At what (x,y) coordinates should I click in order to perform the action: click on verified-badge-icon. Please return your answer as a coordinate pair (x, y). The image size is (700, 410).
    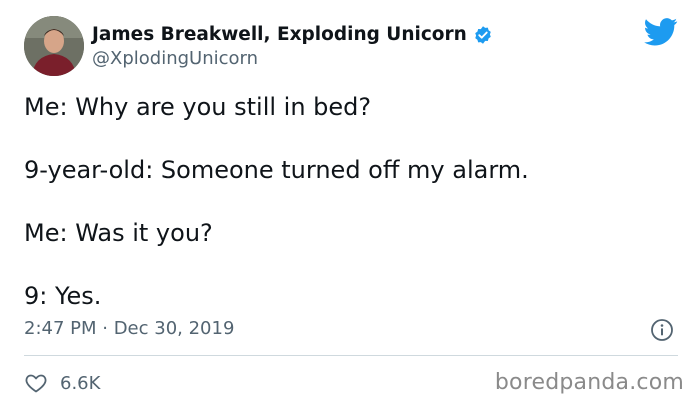
    Looking at the image, I should click on (483, 35).